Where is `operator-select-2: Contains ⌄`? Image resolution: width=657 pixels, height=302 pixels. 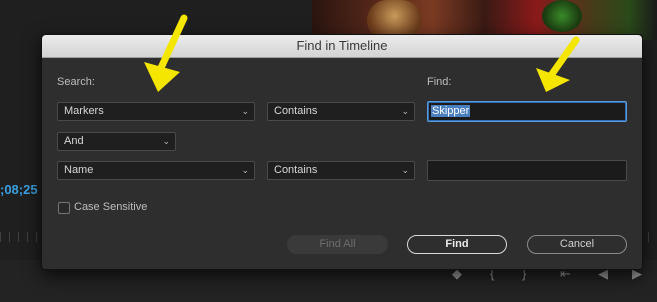 operator-select-2: Contains ⌄ is located at coordinates (341, 170).